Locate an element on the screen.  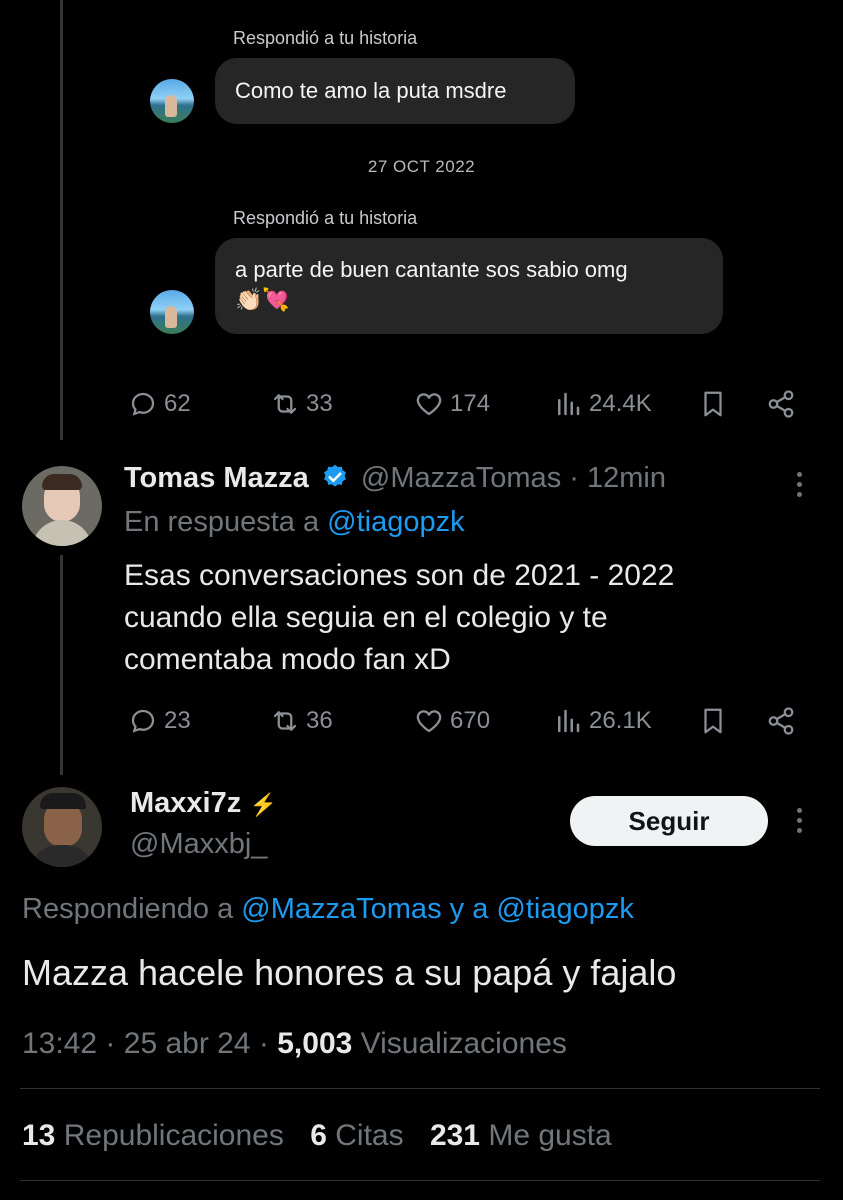
tweet-text-line: cuando ella seguia en el colegio y te is located at coordinates (366, 617).